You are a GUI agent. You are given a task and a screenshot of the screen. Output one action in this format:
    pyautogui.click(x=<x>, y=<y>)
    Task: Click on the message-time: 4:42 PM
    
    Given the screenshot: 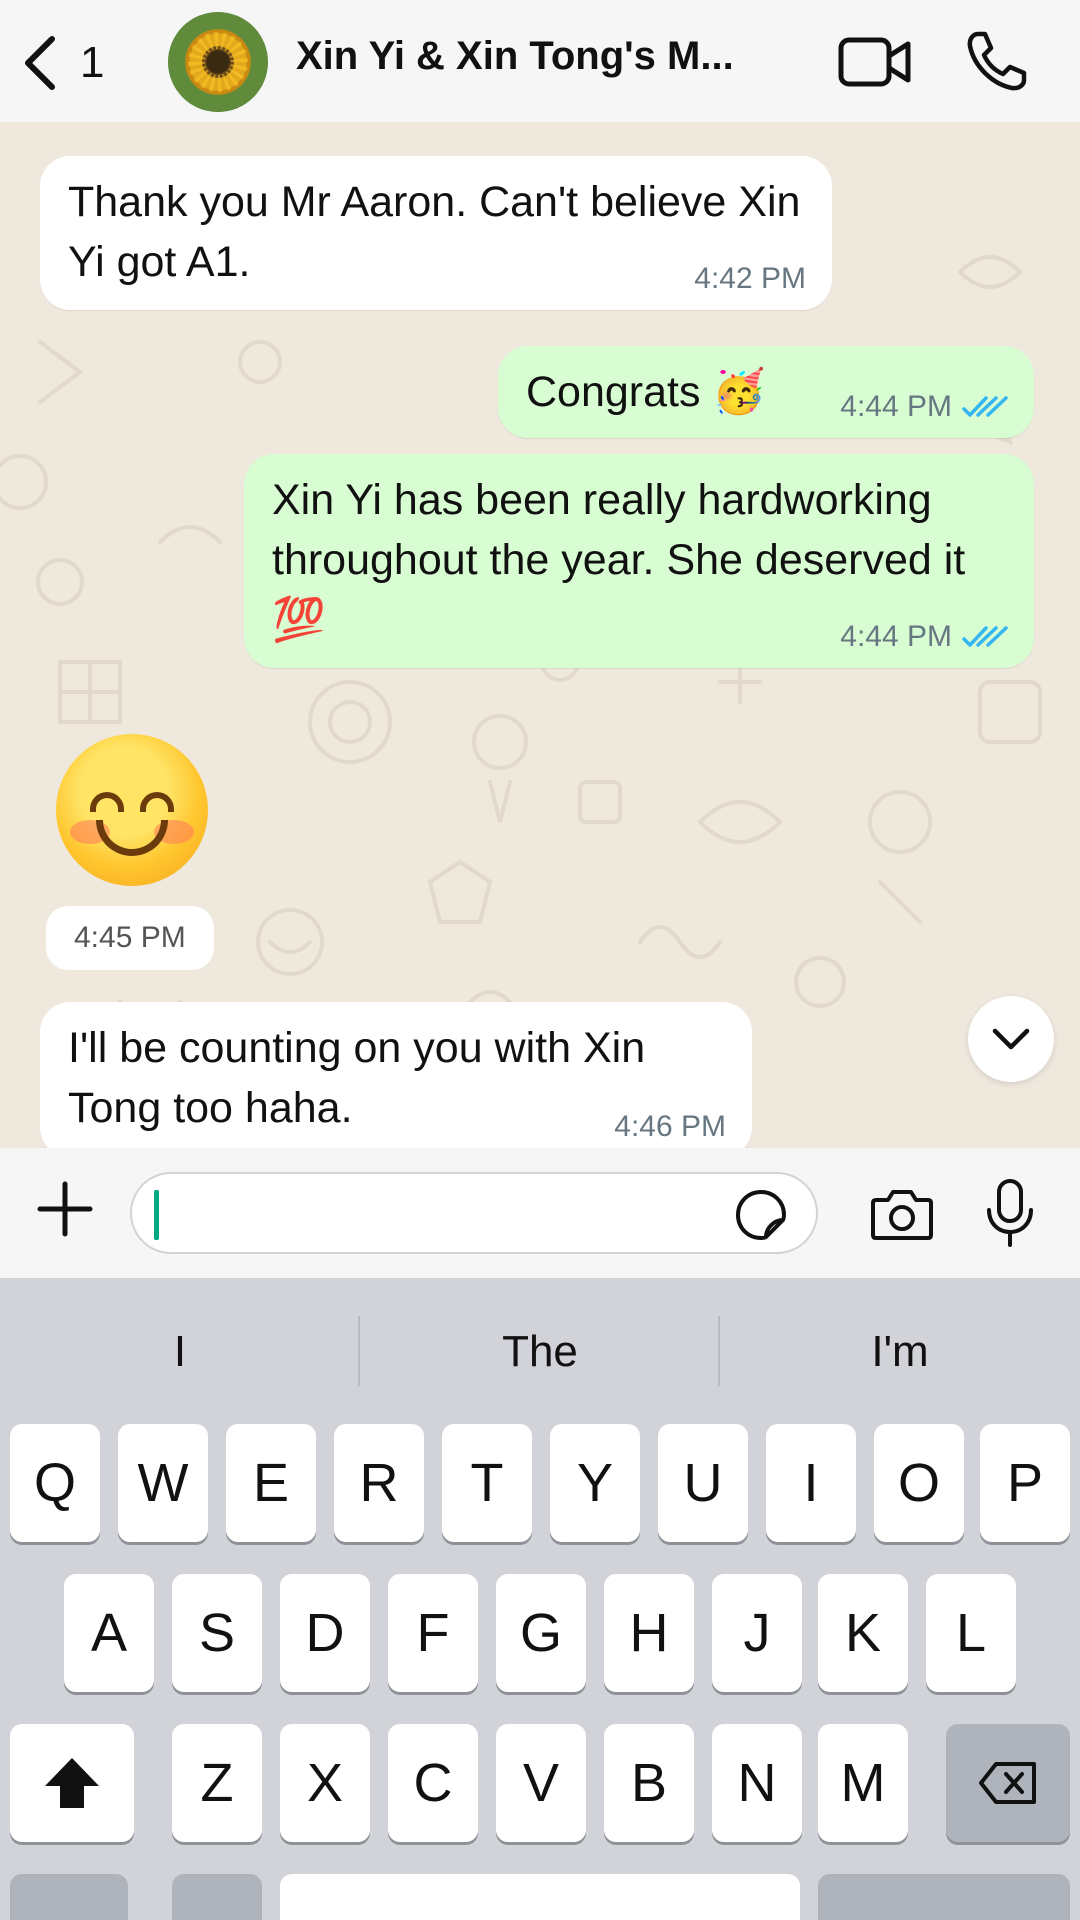 What is the action you would take?
    pyautogui.click(x=750, y=278)
    